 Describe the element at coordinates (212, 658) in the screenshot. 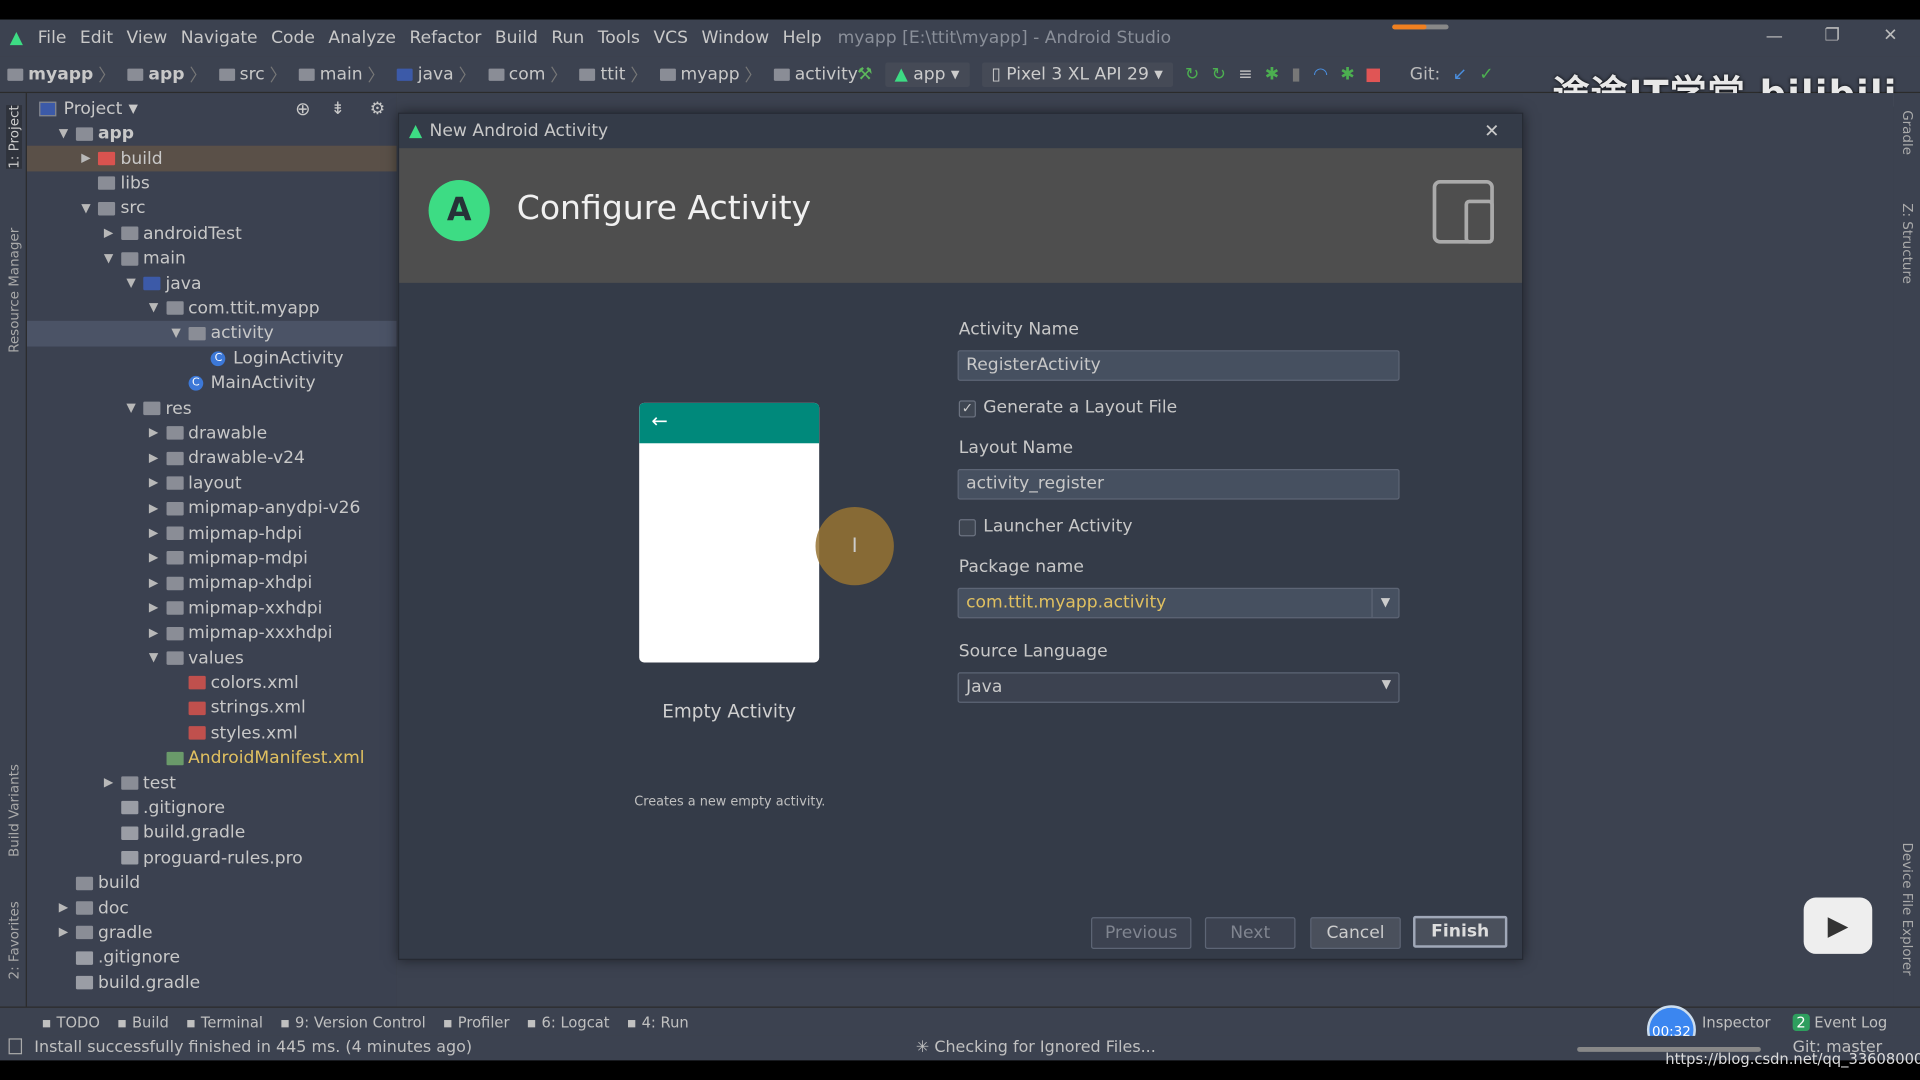

I see `tree-item: ▼ values` at that location.